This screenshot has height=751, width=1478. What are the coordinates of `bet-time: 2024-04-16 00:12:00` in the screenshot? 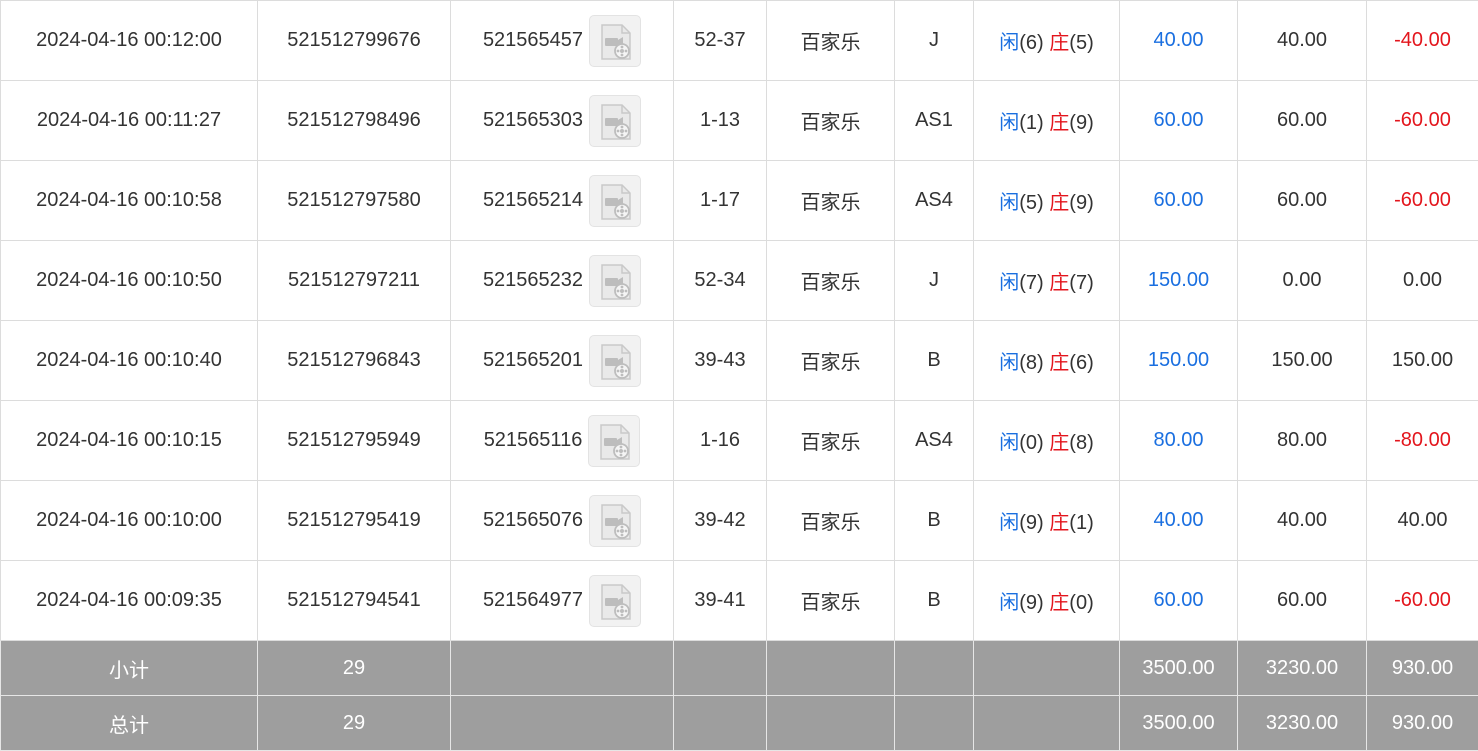 It's located at (129, 40).